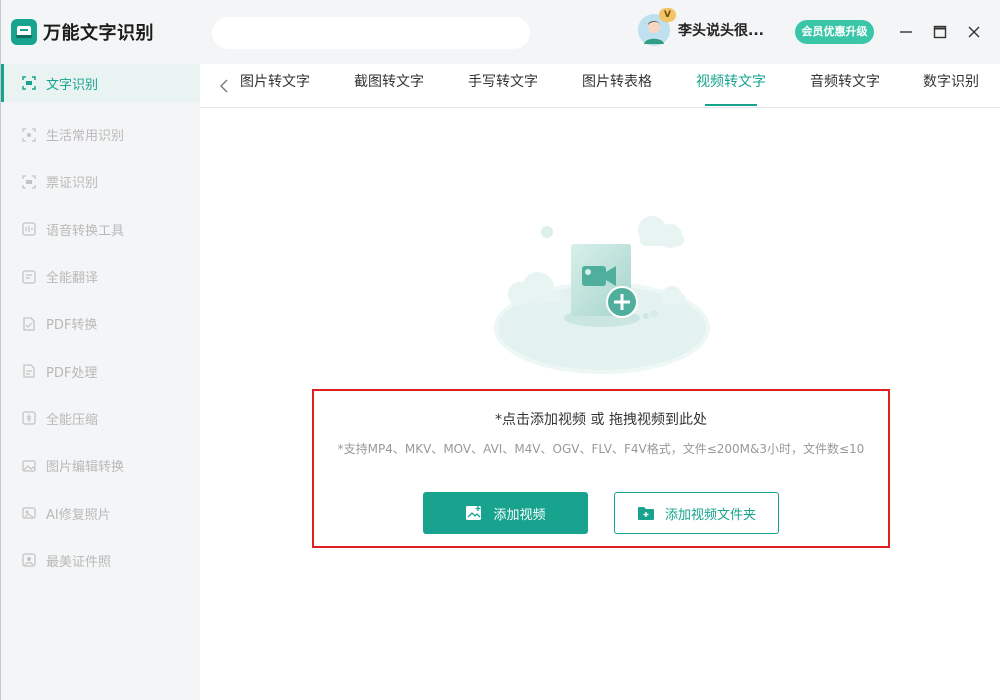  I want to click on chevron-left-icon, so click(224, 86).